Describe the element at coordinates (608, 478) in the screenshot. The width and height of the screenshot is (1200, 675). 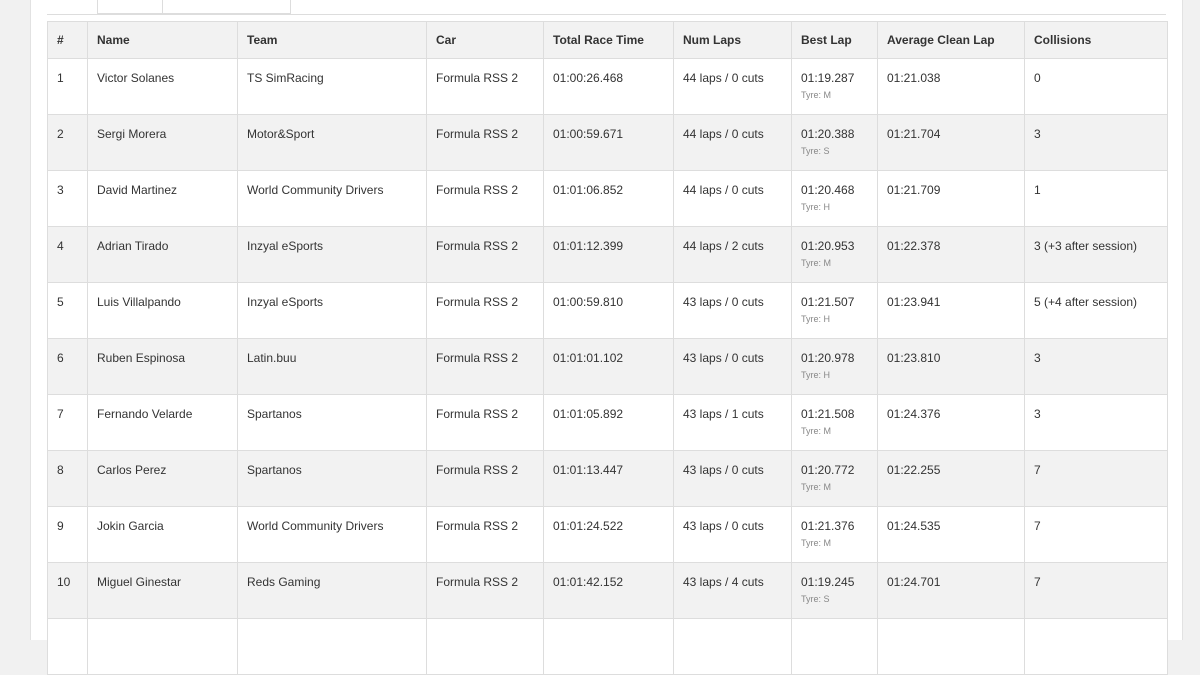
I see `cell-total-race-time: 01:01:13.447` at that location.